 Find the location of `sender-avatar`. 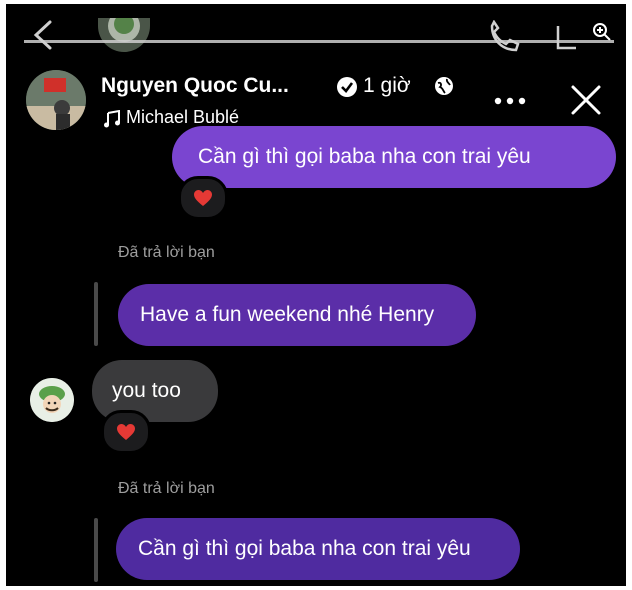

sender-avatar is located at coordinates (52, 400).